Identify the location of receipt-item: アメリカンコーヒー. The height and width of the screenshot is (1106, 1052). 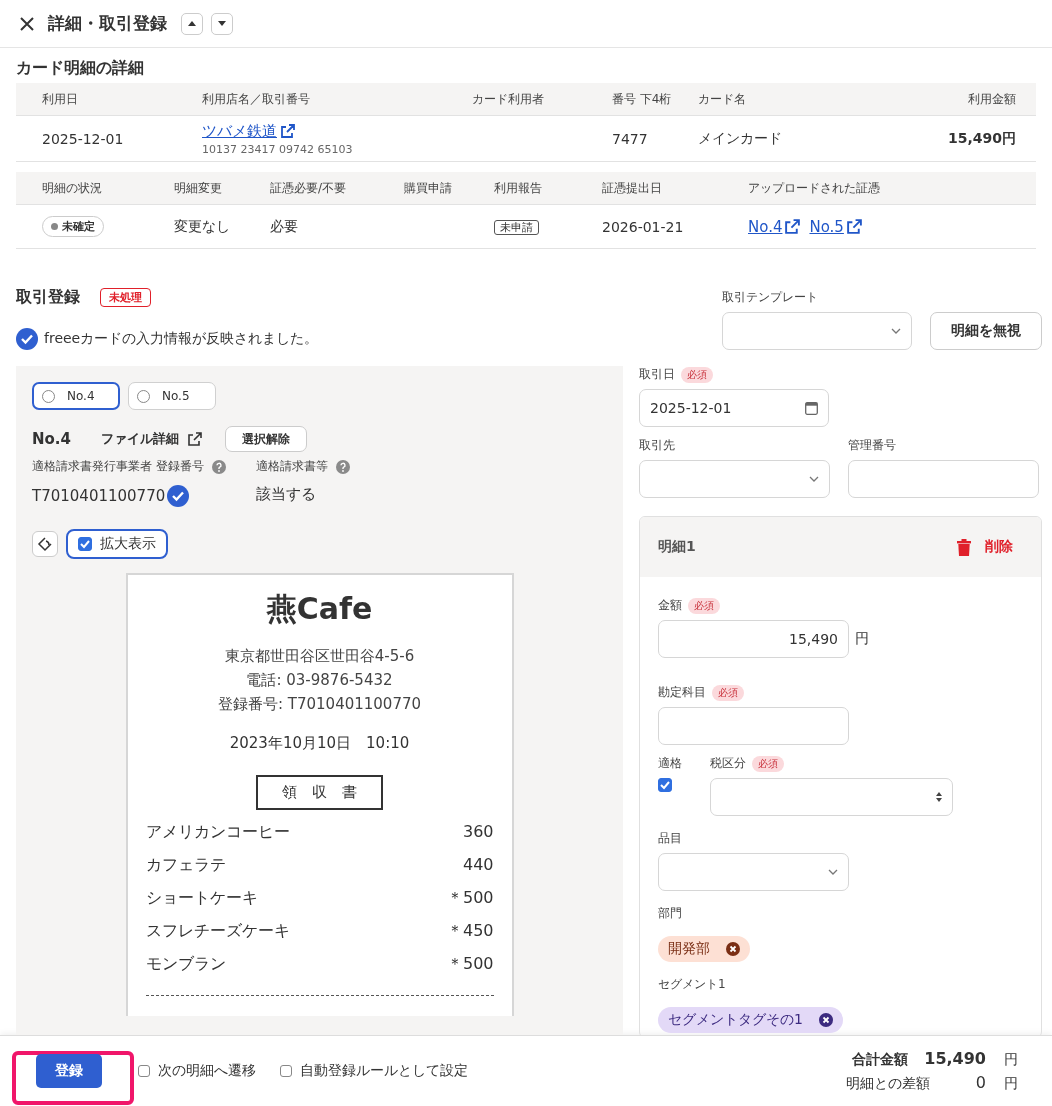
(217, 832).